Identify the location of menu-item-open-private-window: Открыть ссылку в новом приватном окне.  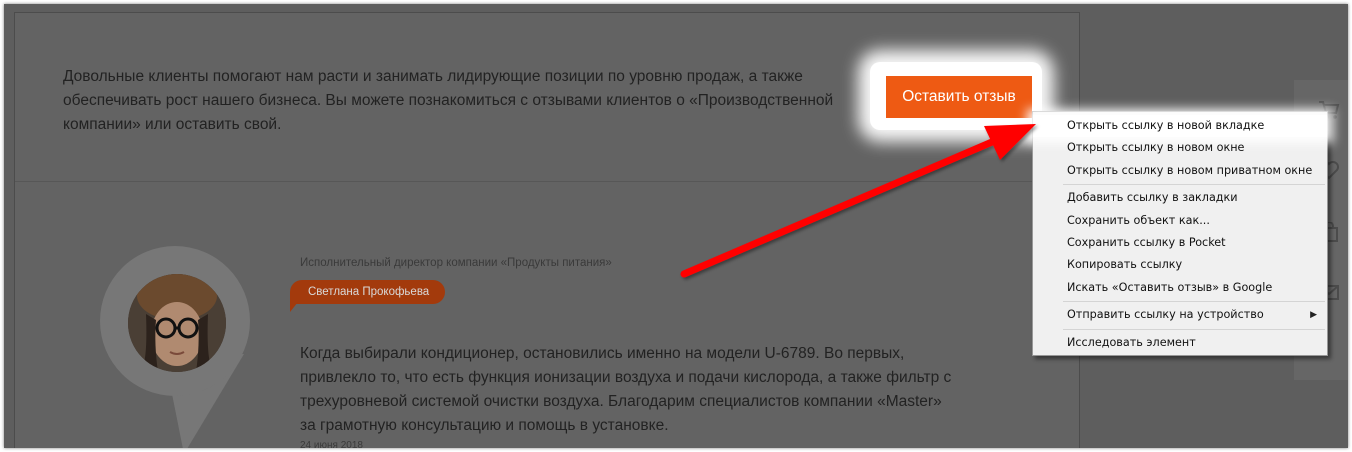
(1180, 171).